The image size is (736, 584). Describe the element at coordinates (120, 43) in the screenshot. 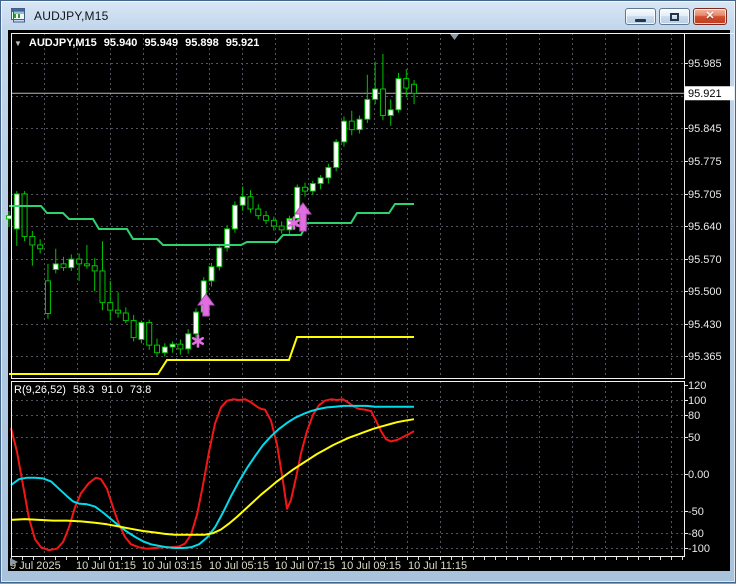

I see `open-value: 95.940` at that location.